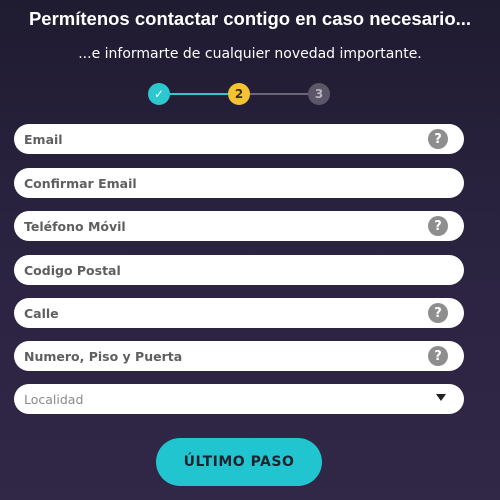  What do you see at coordinates (239, 399) in the screenshot?
I see `locality-select: Localidad` at bounding box center [239, 399].